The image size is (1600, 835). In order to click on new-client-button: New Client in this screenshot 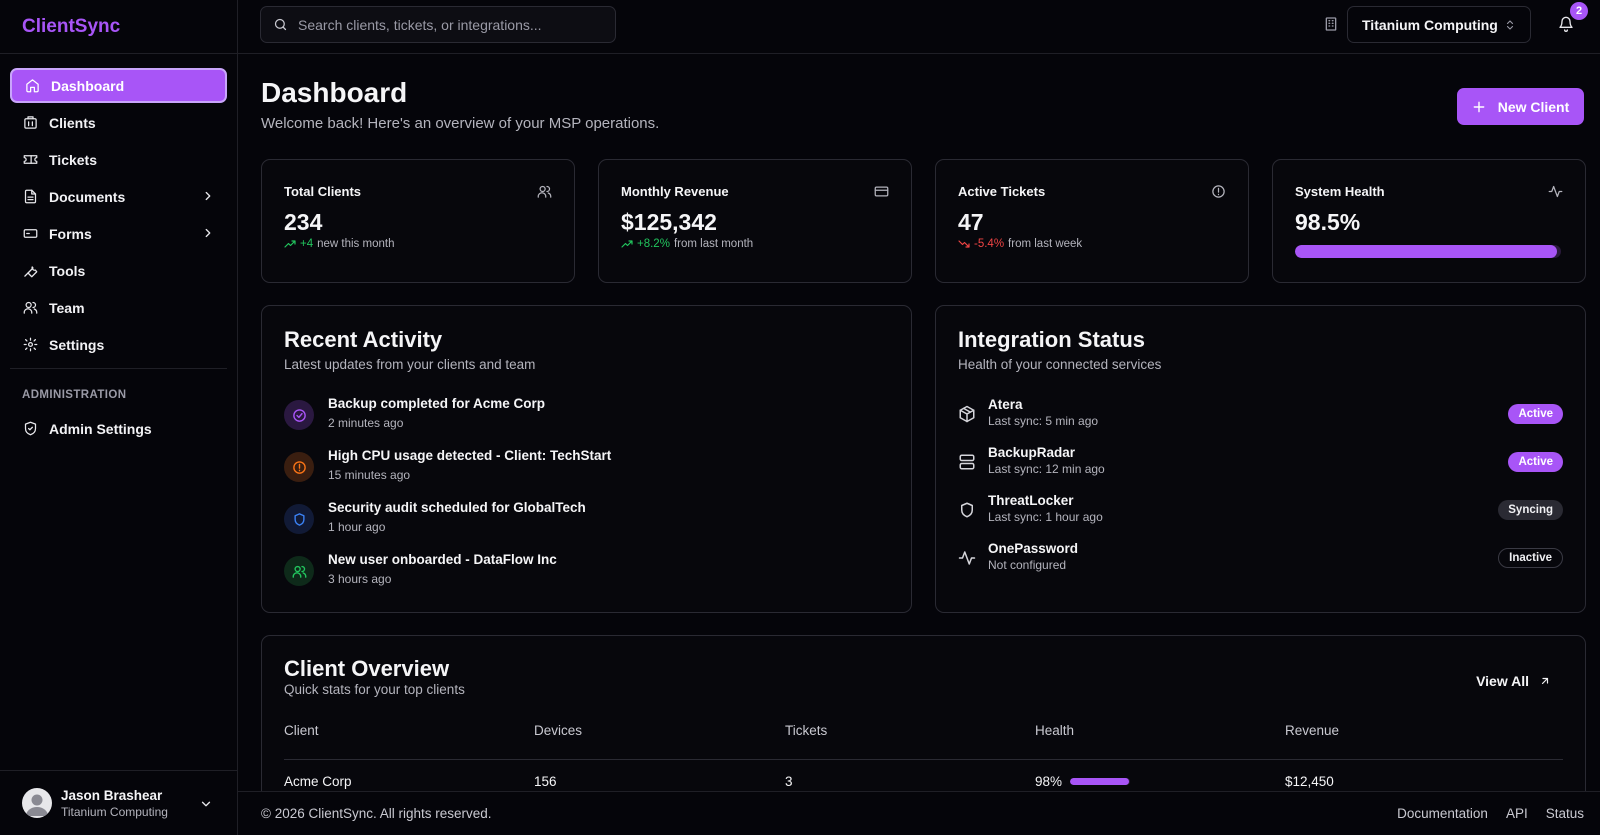, I will do `click(1520, 106)`.